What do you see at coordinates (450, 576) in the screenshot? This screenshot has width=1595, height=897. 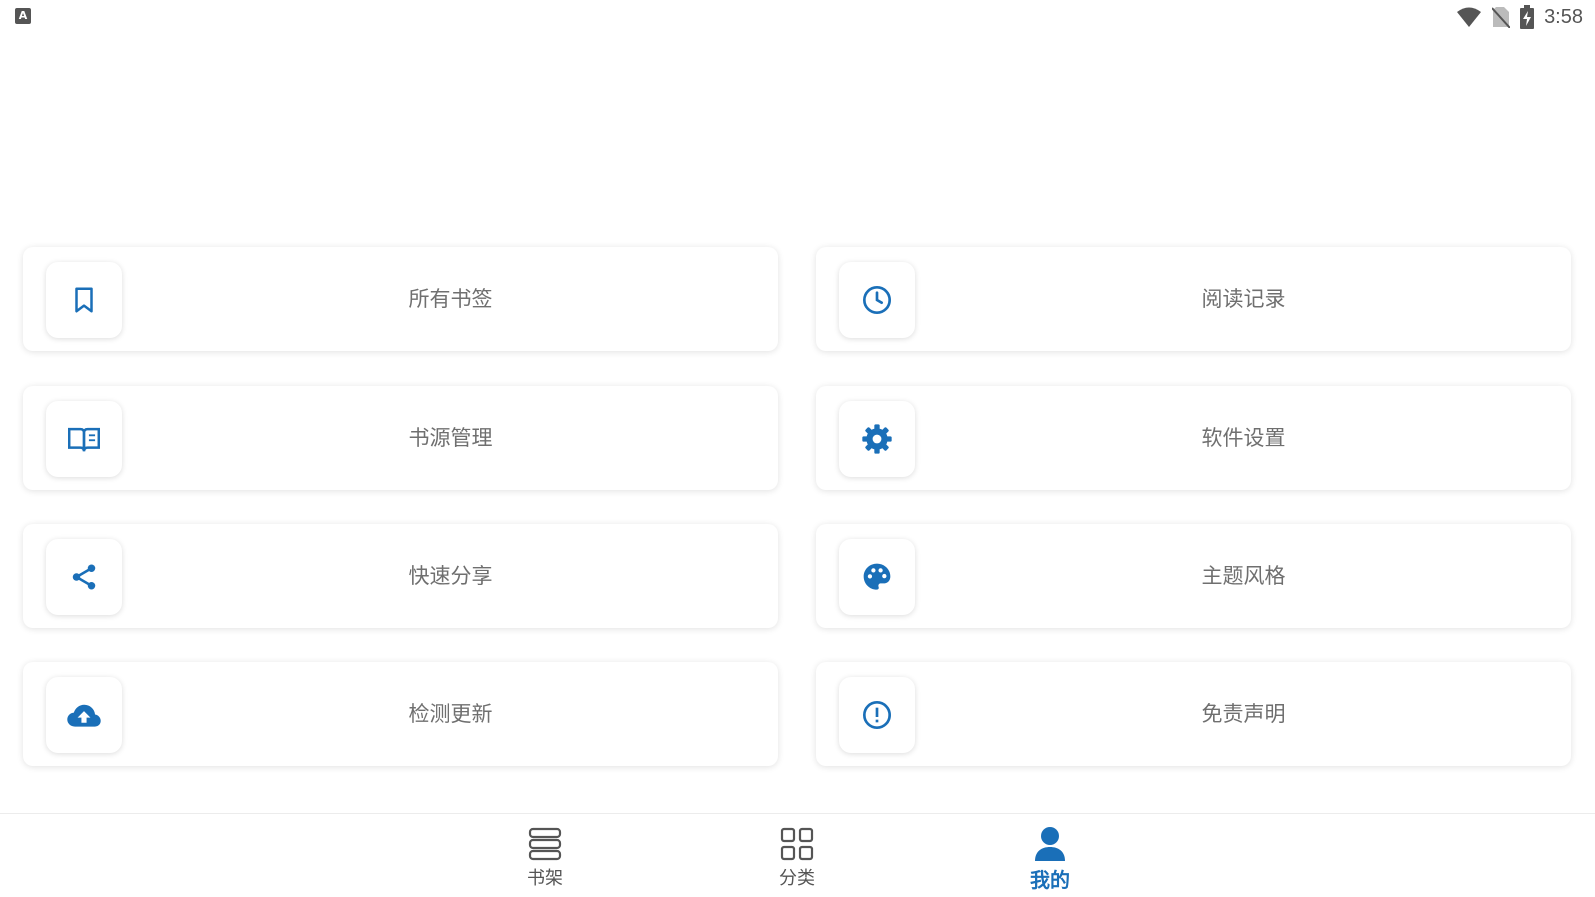 I see `menu-label: 快速分享` at bounding box center [450, 576].